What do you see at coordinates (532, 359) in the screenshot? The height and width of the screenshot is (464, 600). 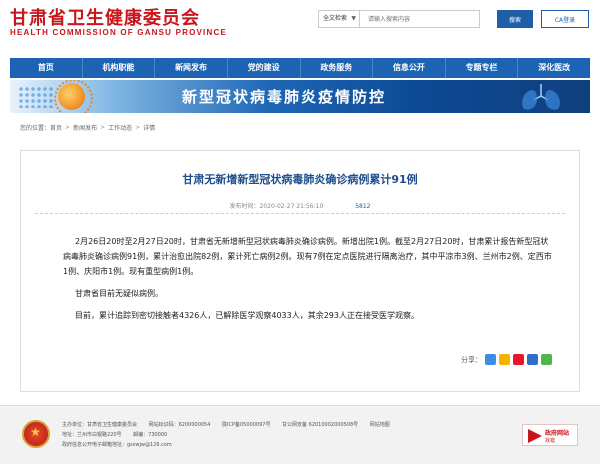 I see `share-renren-icon` at bounding box center [532, 359].